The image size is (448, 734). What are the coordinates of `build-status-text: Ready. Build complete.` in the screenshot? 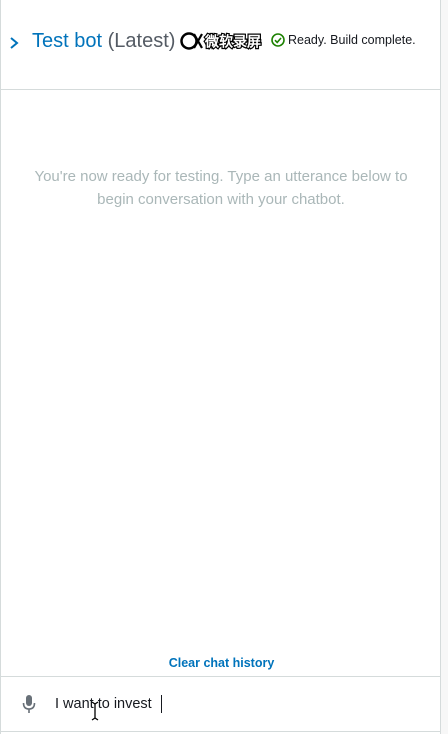 It's located at (352, 40).